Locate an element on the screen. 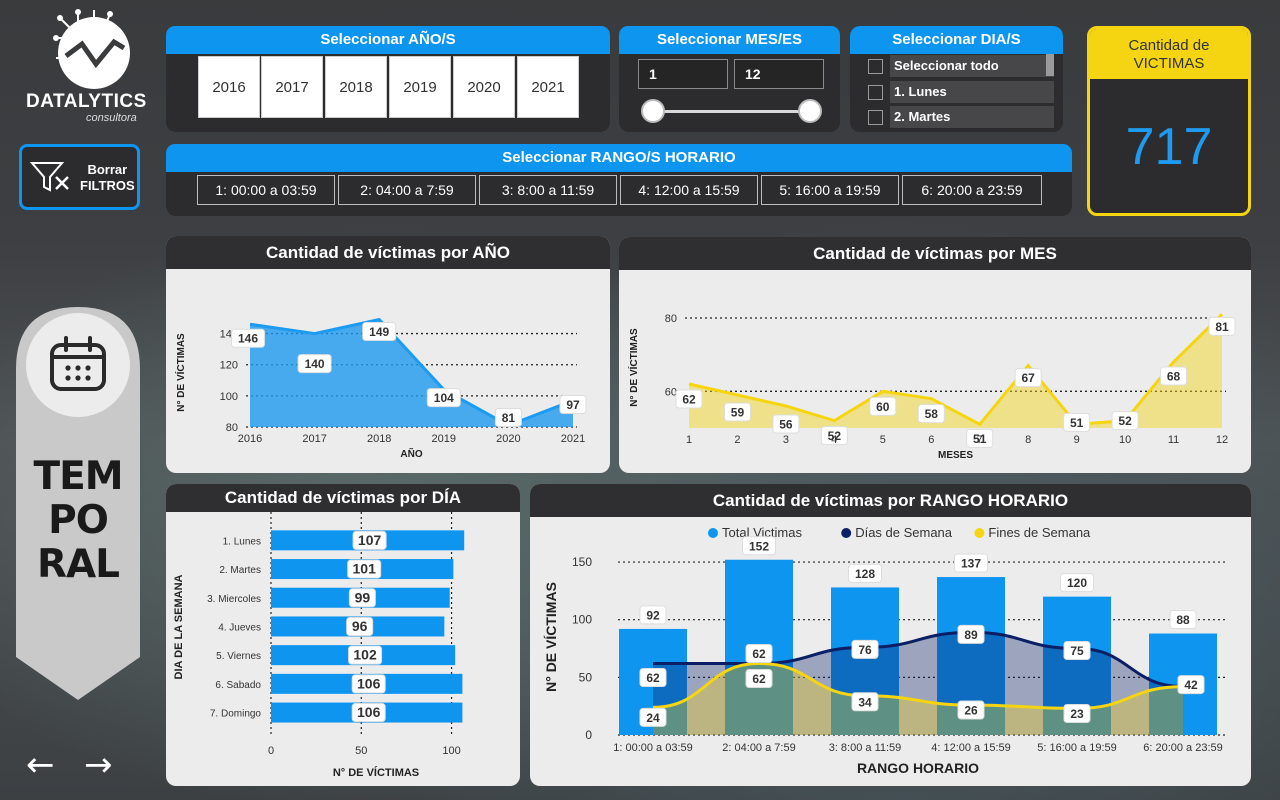  year-button-2020: 2020 is located at coordinates (484, 87).